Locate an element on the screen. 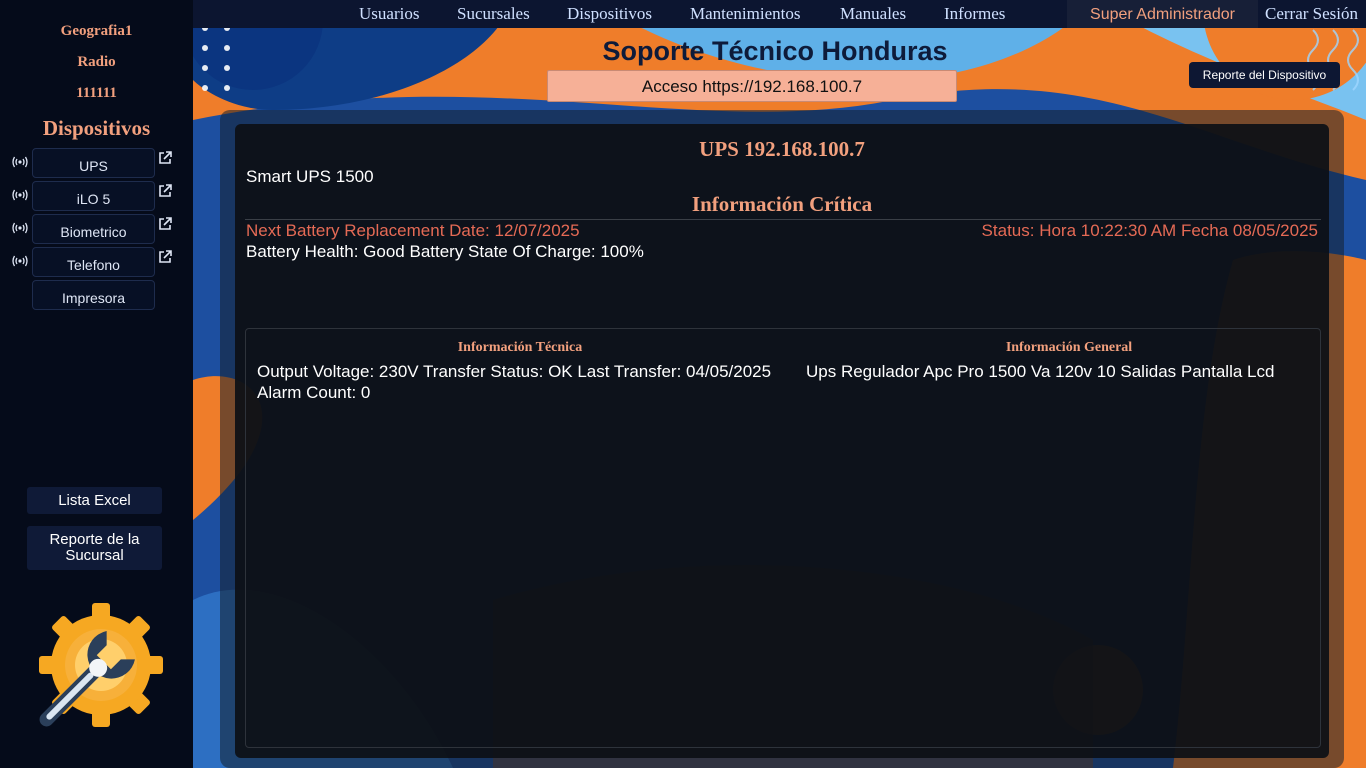 This screenshot has height=768, width=1366. device-button-ilo: iLO 5 is located at coordinates (93, 196).